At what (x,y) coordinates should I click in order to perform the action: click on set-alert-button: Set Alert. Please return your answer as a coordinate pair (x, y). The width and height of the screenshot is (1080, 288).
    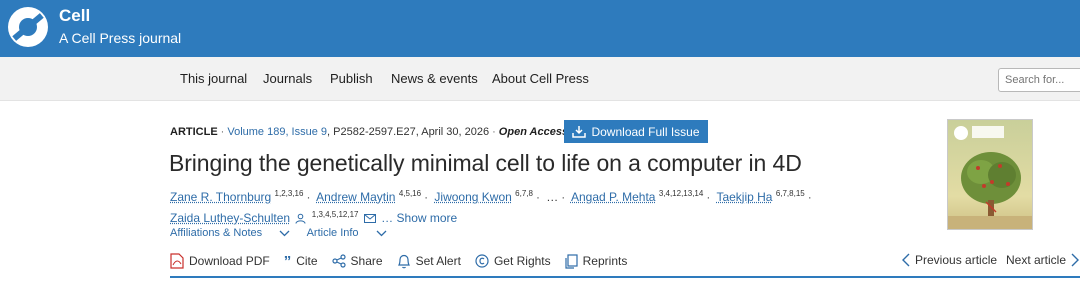
    Looking at the image, I should click on (429, 261).